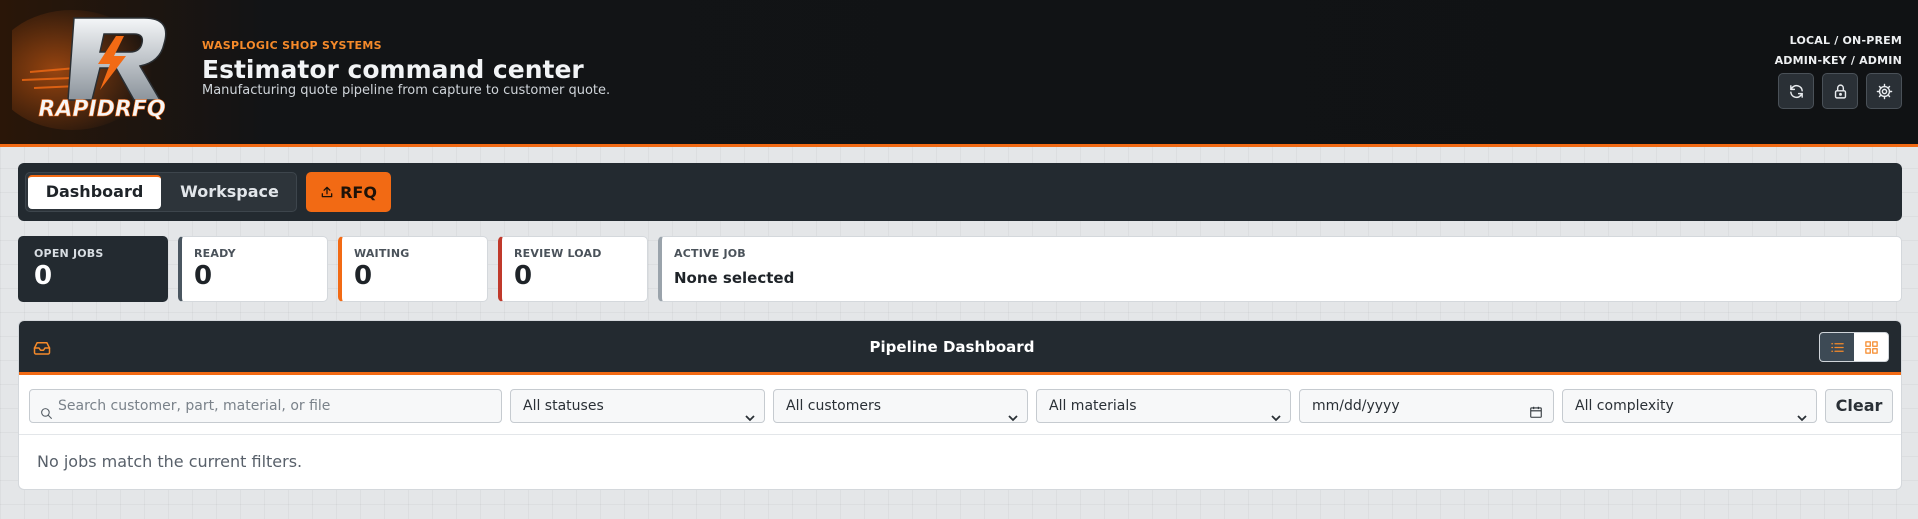  I want to click on material-select-value: All materials, so click(1093, 406).